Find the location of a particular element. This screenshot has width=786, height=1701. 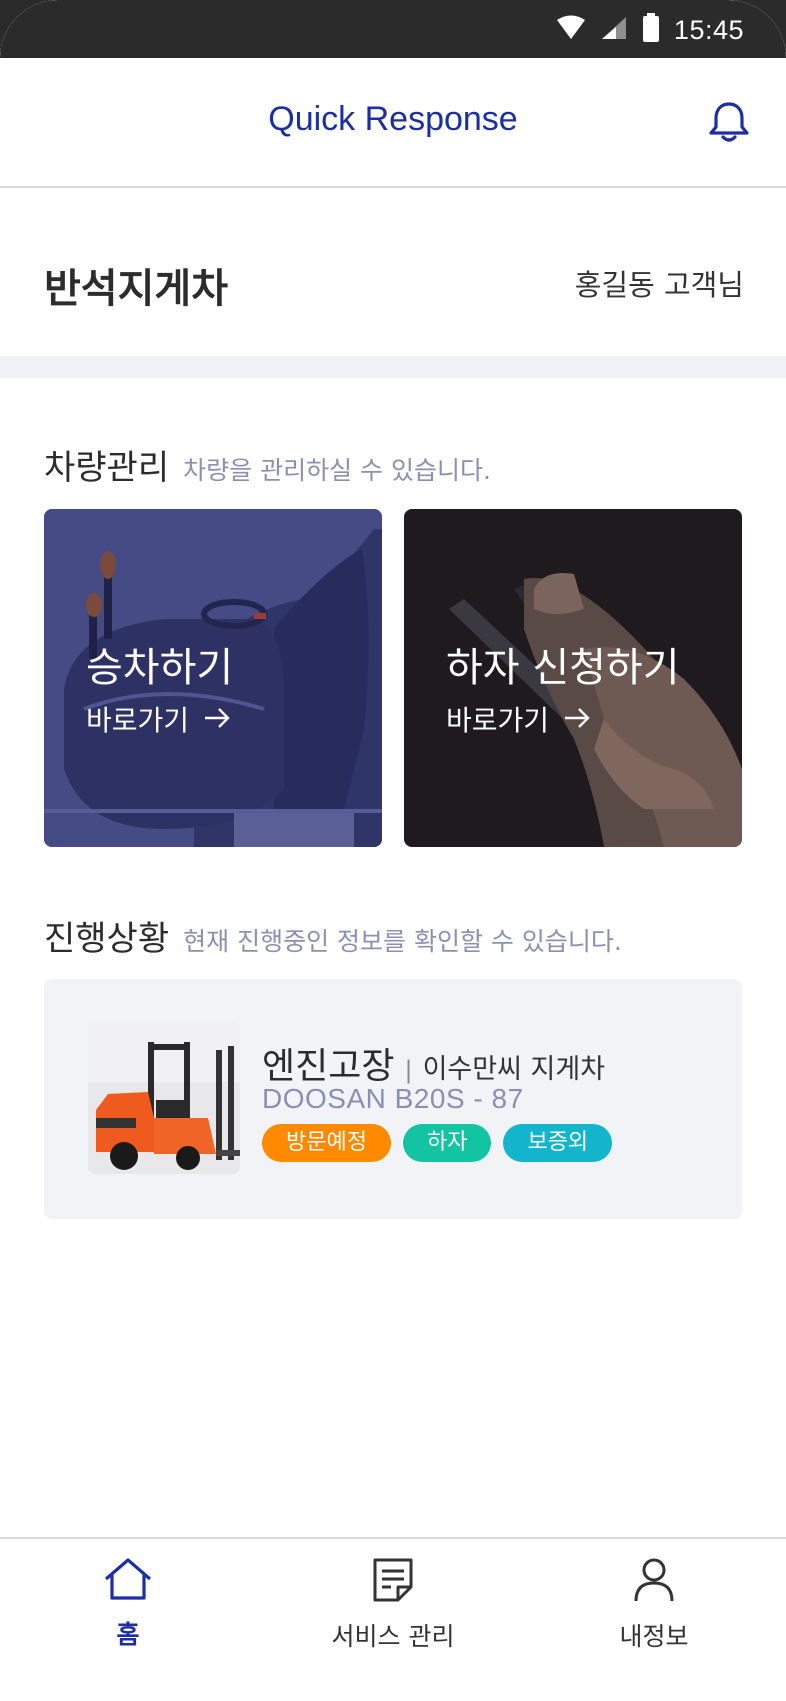

progress-item-title-row: 엔진고장 | 이수만씨 지게차 is located at coordinates (433, 1063).